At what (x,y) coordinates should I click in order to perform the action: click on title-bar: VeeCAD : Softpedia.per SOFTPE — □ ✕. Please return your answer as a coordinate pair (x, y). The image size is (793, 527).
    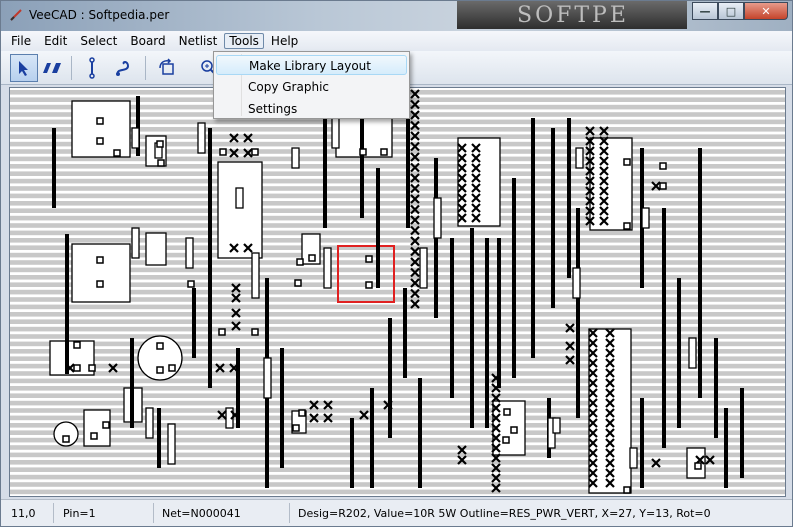
    Looking at the image, I should click on (396, 16).